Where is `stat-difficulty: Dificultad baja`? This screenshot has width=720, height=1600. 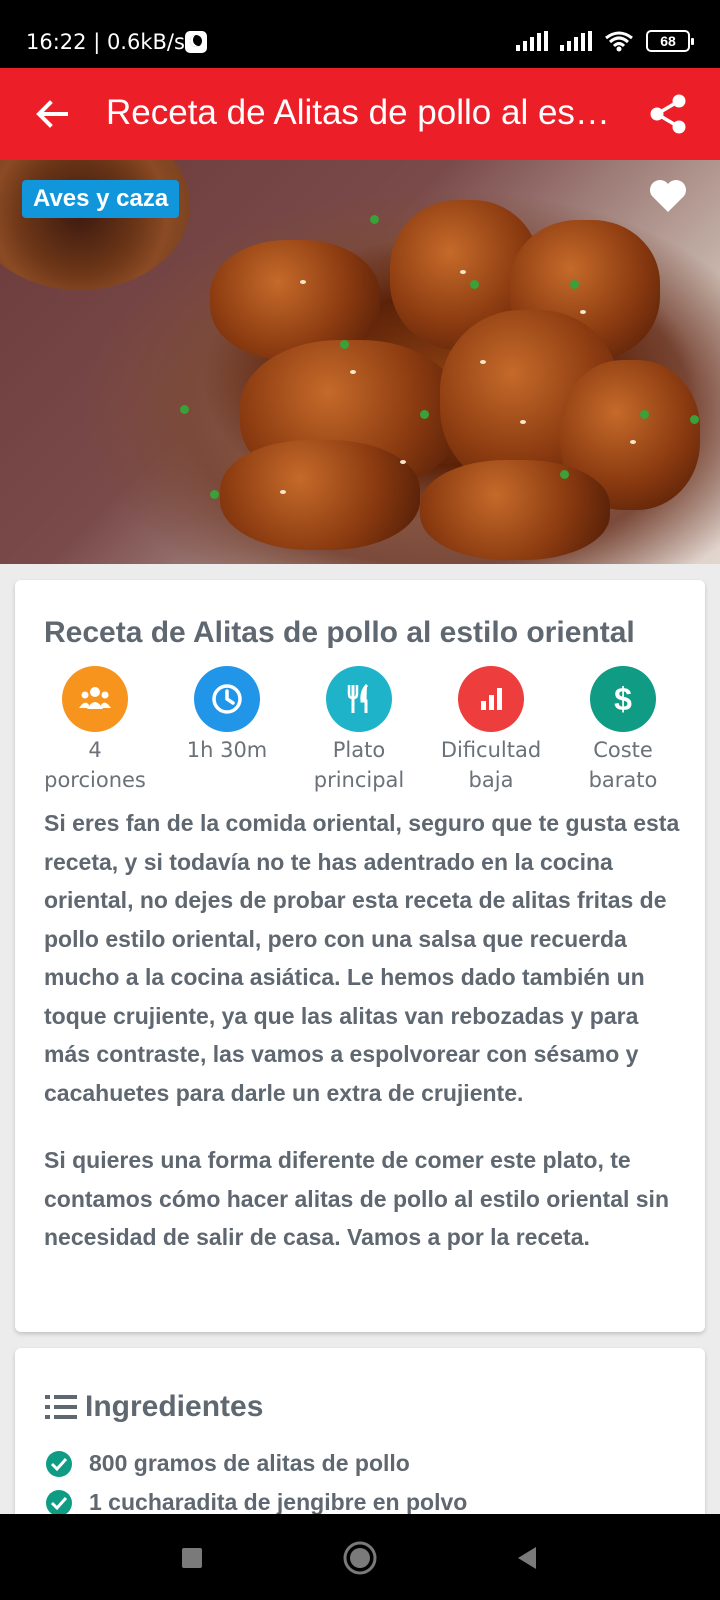
stat-difficulty: Dificultad baja is located at coordinates (491, 730).